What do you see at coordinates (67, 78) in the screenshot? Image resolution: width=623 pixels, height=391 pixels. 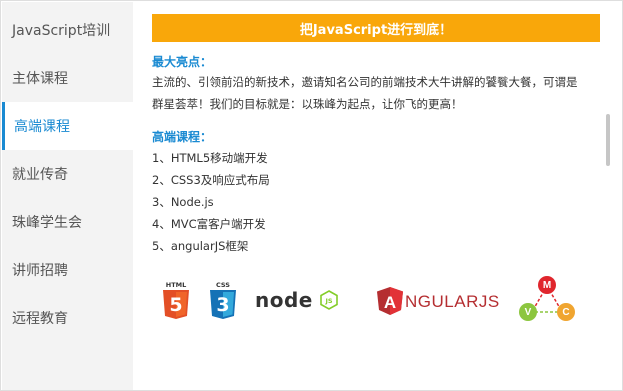 I see `sidebar-item-main-courses: 主体课程` at bounding box center [67, 78].